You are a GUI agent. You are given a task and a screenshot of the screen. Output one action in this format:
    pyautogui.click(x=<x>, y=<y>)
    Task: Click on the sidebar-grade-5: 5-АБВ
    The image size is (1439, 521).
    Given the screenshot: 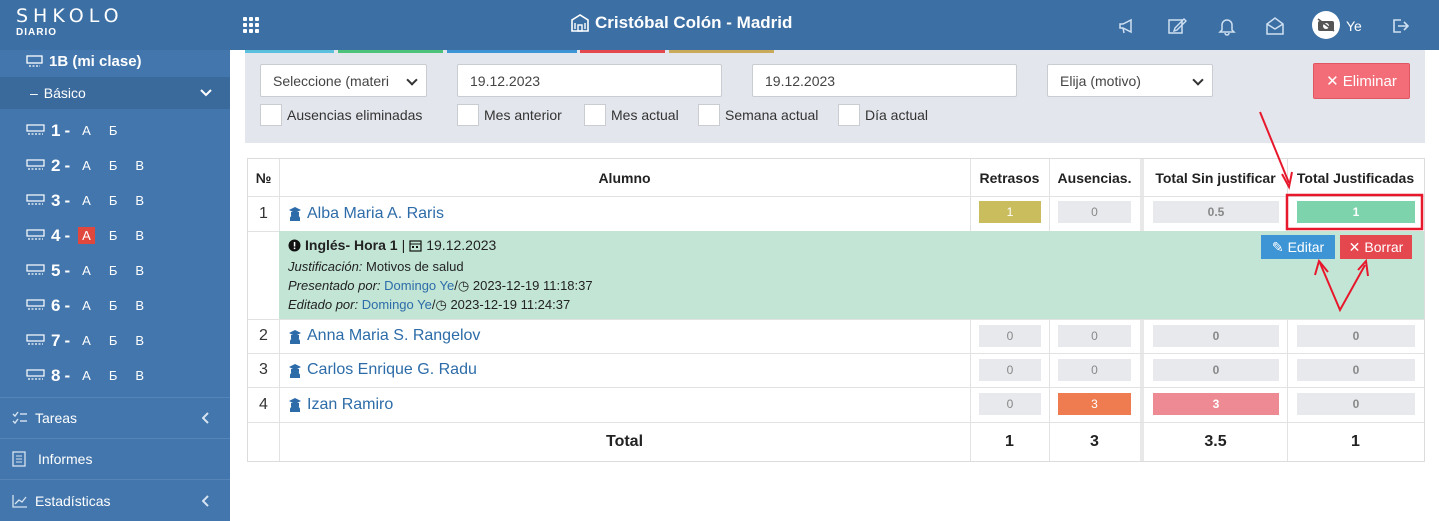 What is the action you would take?
    pyautogui.click(x=115, y=270)
    